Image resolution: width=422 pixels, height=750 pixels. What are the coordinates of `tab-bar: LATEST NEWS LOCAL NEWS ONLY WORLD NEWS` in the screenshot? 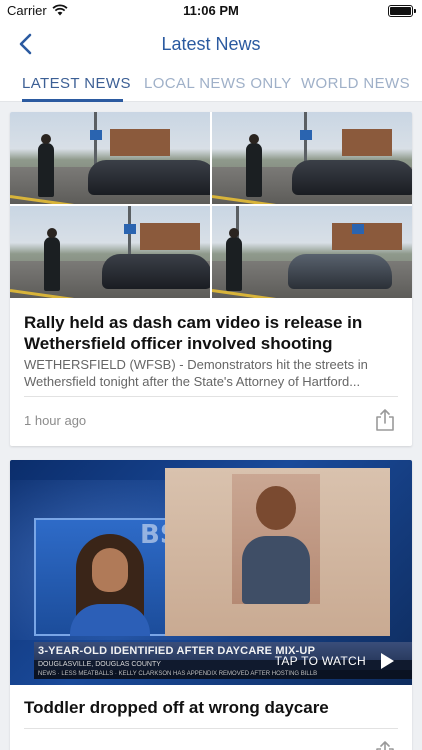 It's located at (211, 84).